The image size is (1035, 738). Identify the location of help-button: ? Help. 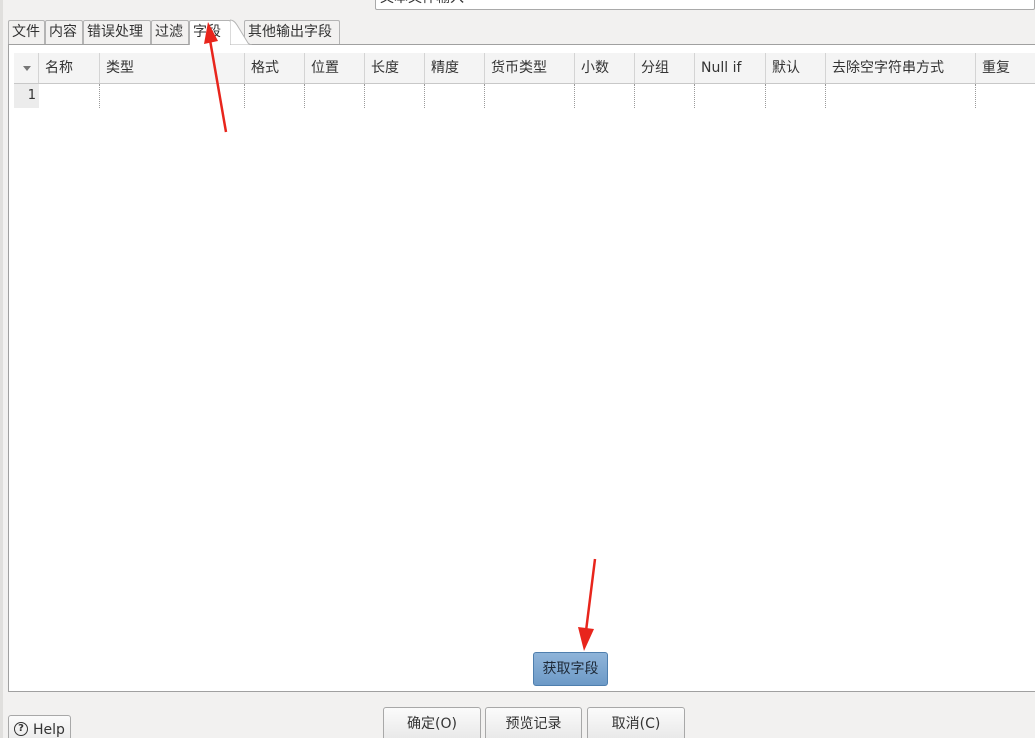
(39, 726).